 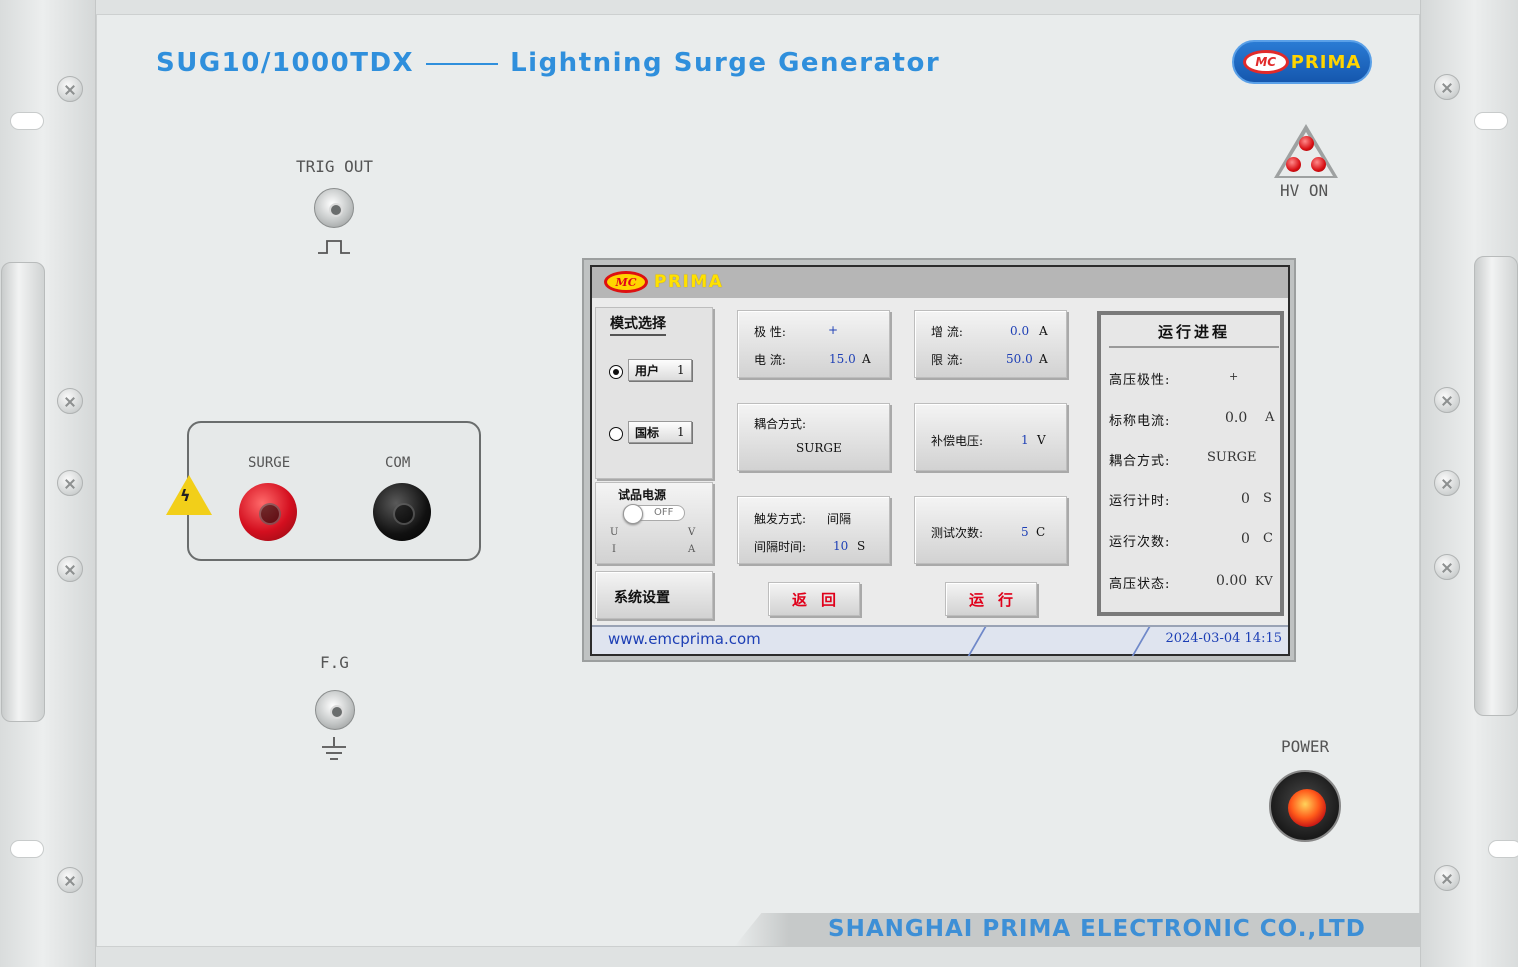 What do you see at coordinates (692, 549) in the screenshot?
I see `current-unit: A` at bounding box center [692, 549].